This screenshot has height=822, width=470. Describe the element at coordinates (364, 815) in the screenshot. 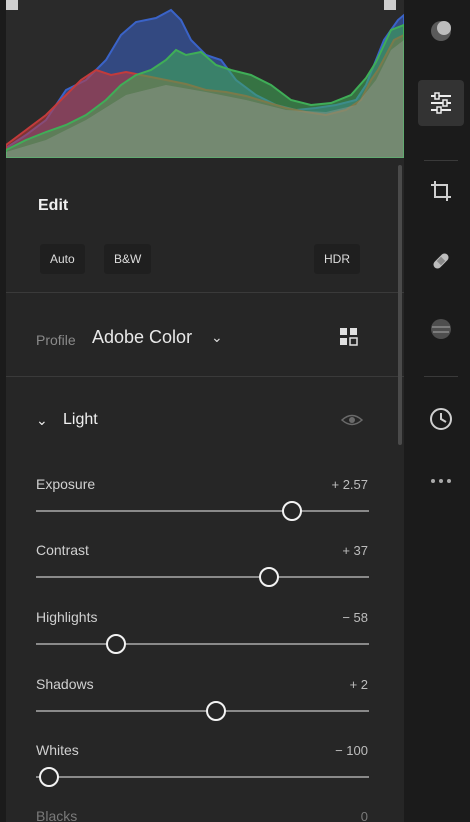

I see `blacks-value: 0` at that location.